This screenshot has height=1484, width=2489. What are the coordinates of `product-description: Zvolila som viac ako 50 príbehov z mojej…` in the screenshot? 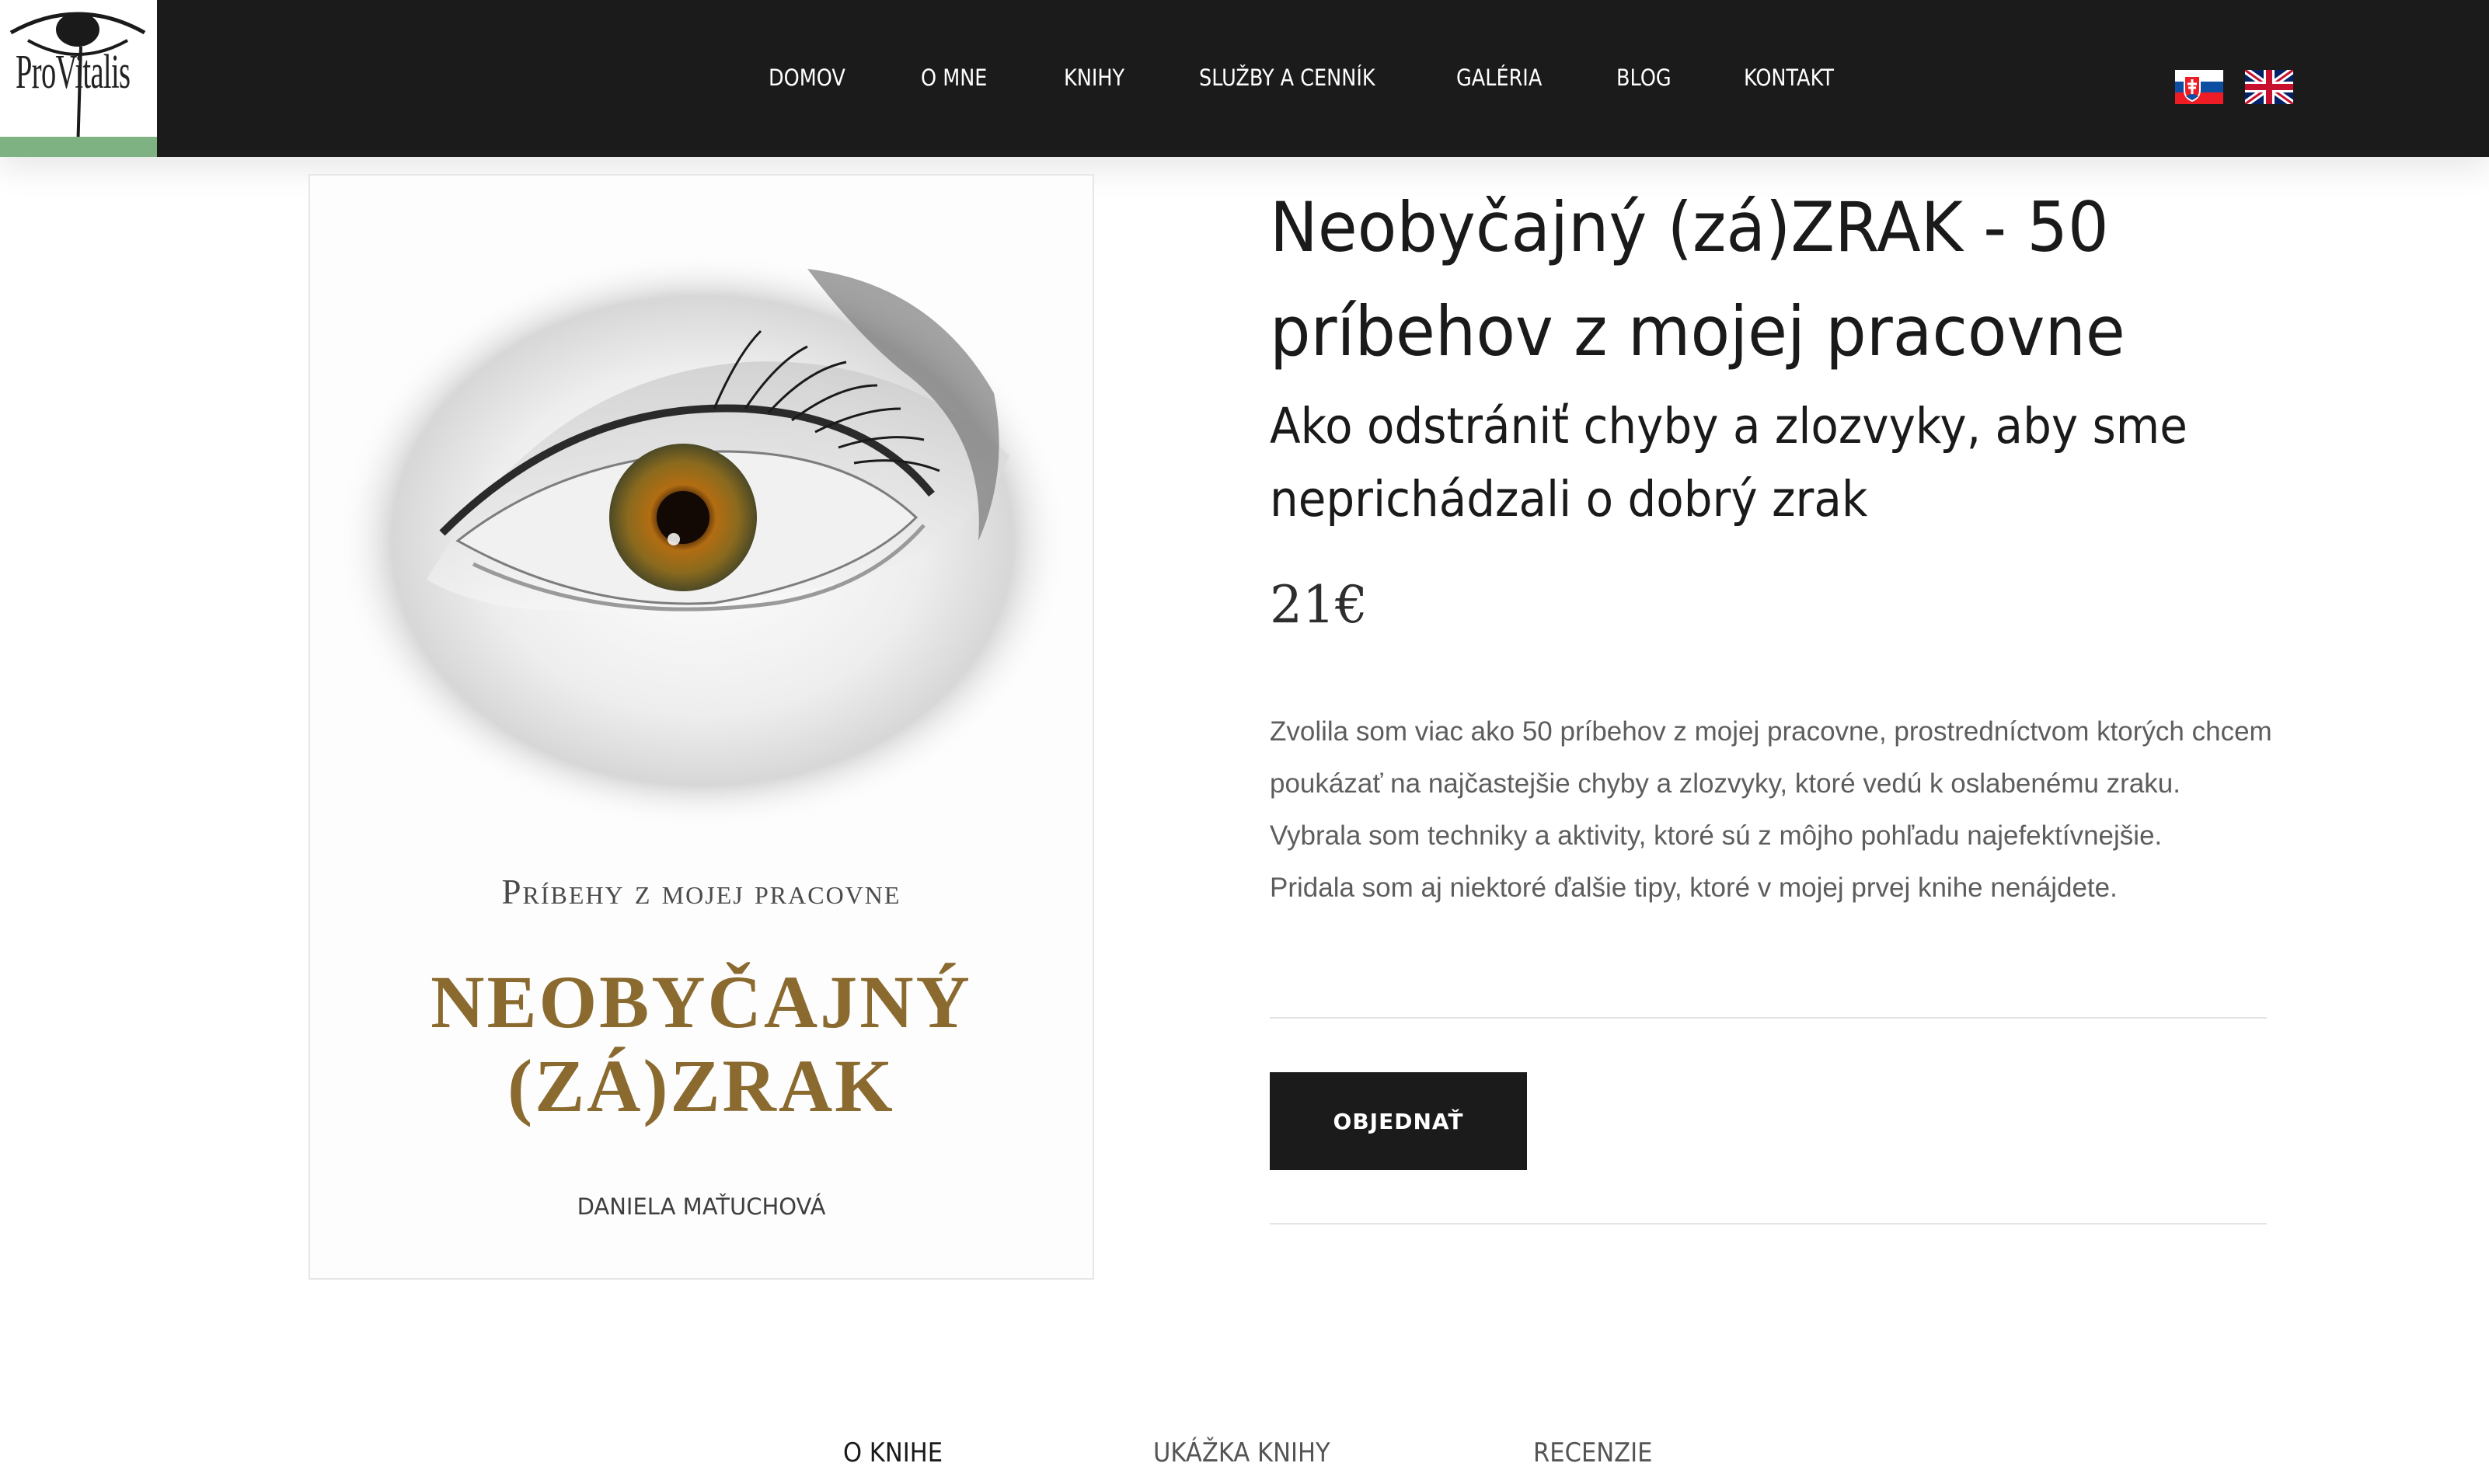 It's located at (1771, 809).